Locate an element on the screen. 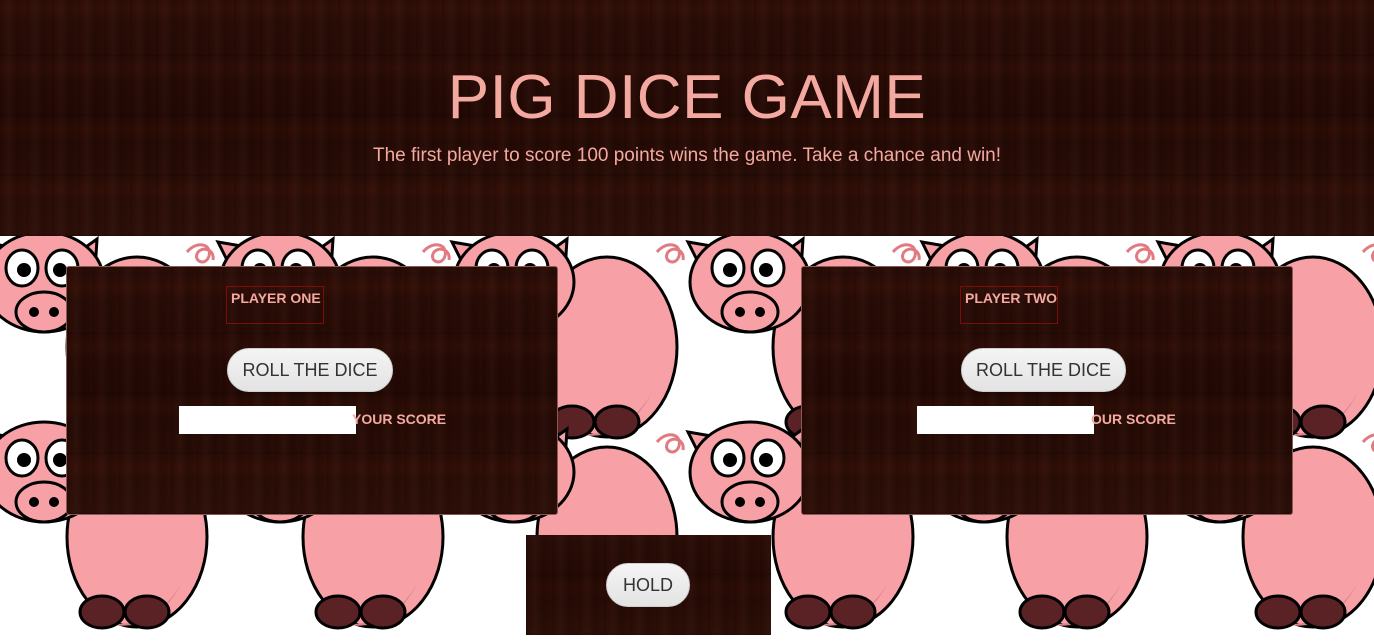 This screenshot has width=1374, height=641. player-two-score-label: OUR SCORE is located at coordinates (1133, 419).